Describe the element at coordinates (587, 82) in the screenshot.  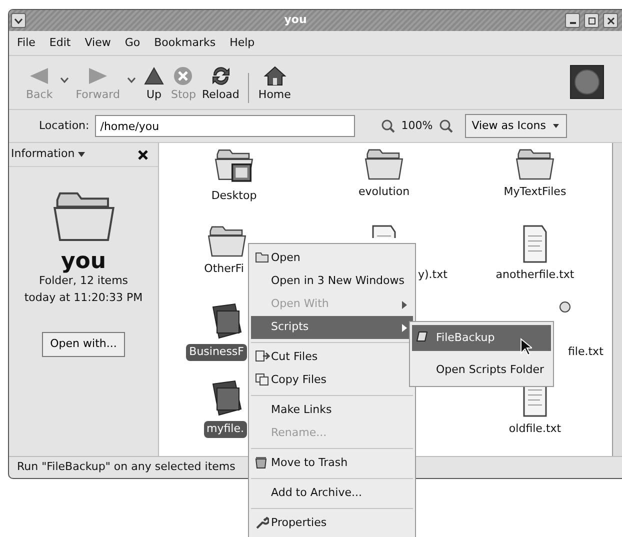
I see `activity-indicator` at that location.